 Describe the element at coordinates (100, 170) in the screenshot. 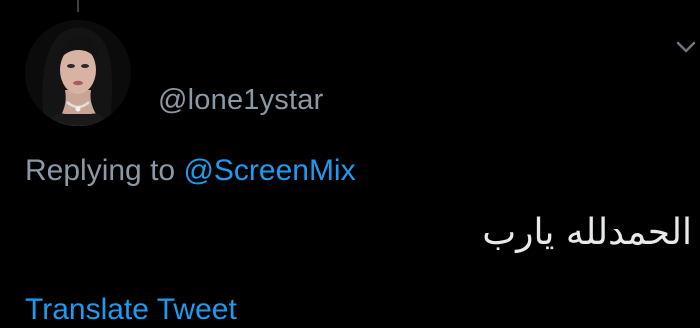

I see `replying-to-label: Replying to` at that location.